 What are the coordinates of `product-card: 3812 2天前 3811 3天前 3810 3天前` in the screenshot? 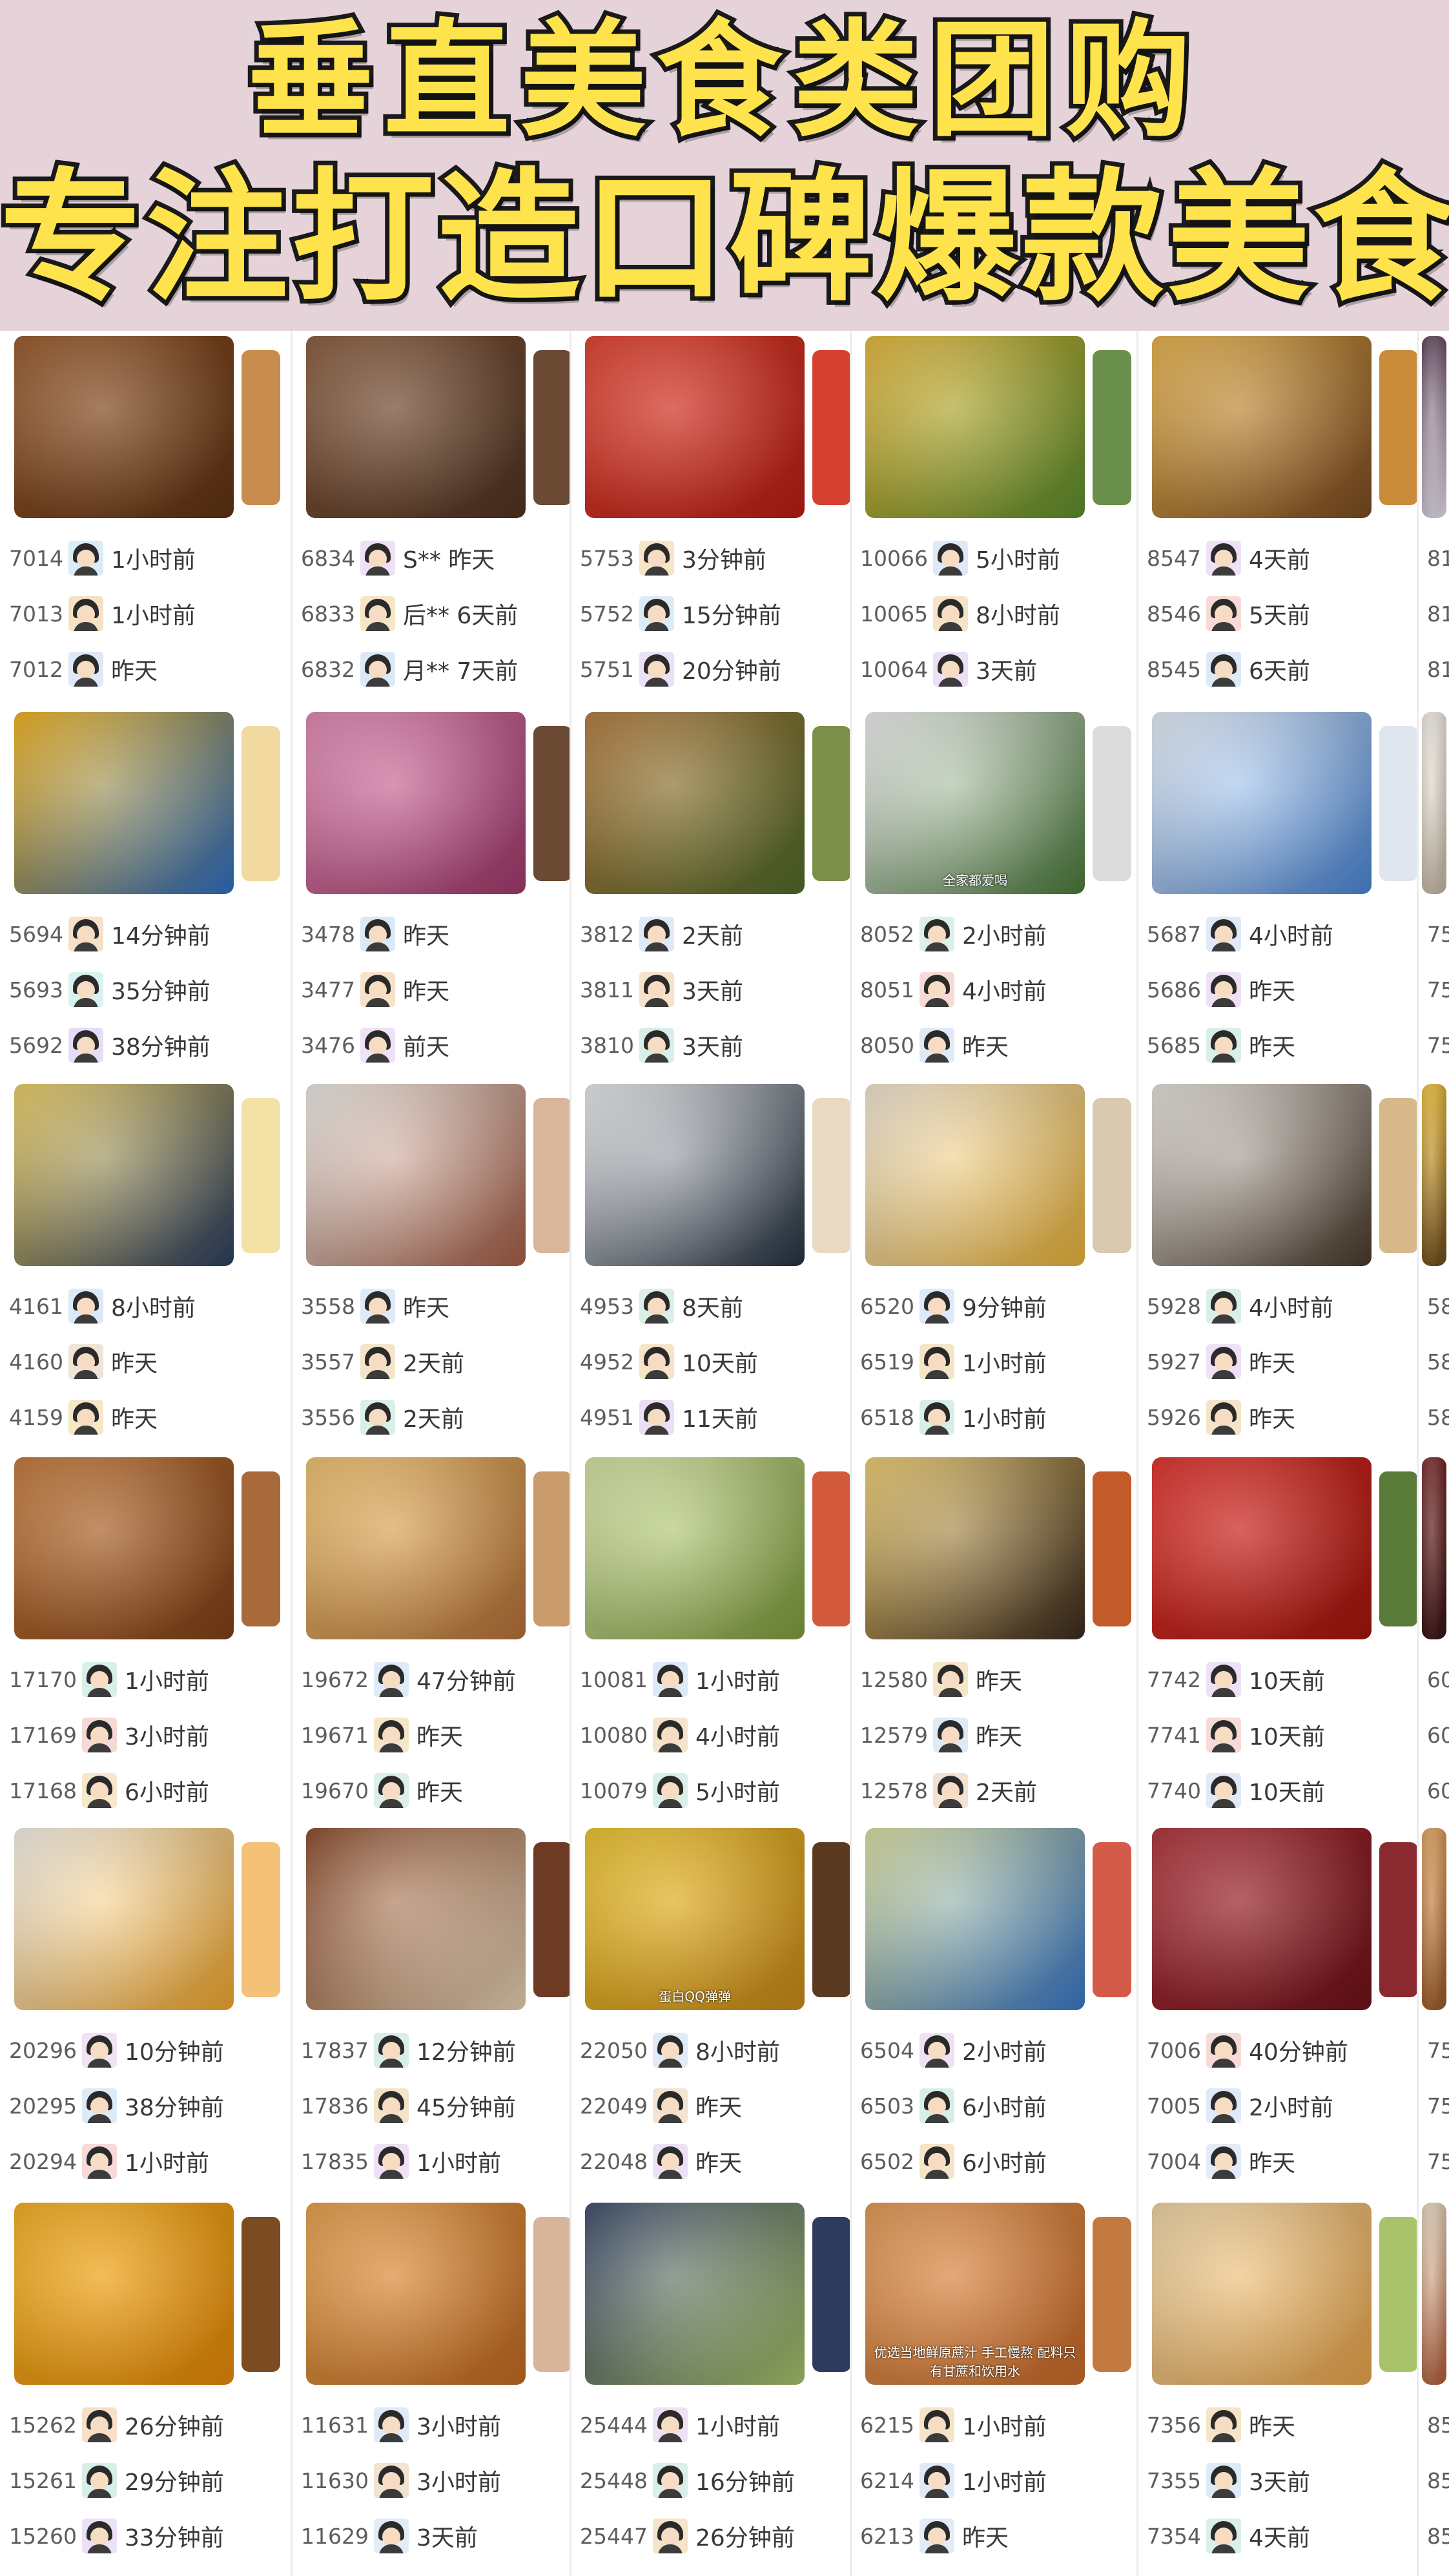 It's located at (711, 893).